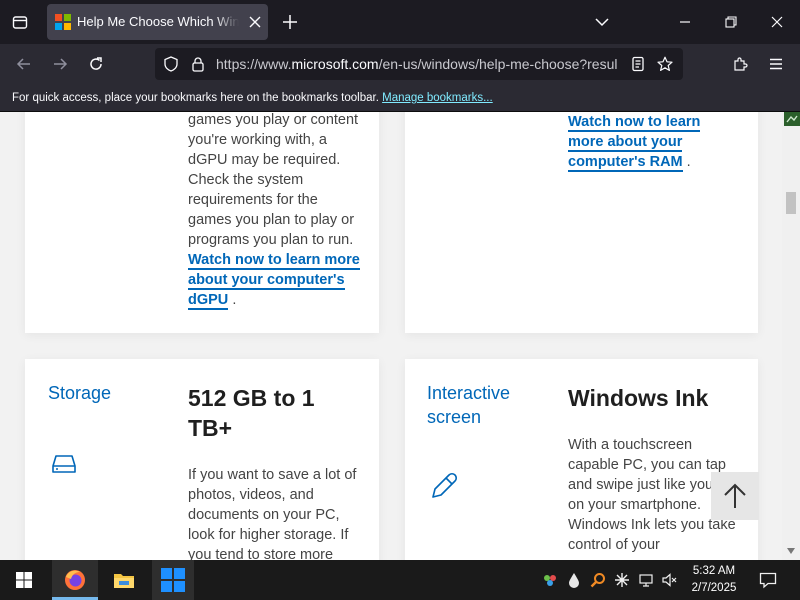 The height and width of the screenshot is (600, 800). I want to click on triangle-down-icon, so click(791, 551).